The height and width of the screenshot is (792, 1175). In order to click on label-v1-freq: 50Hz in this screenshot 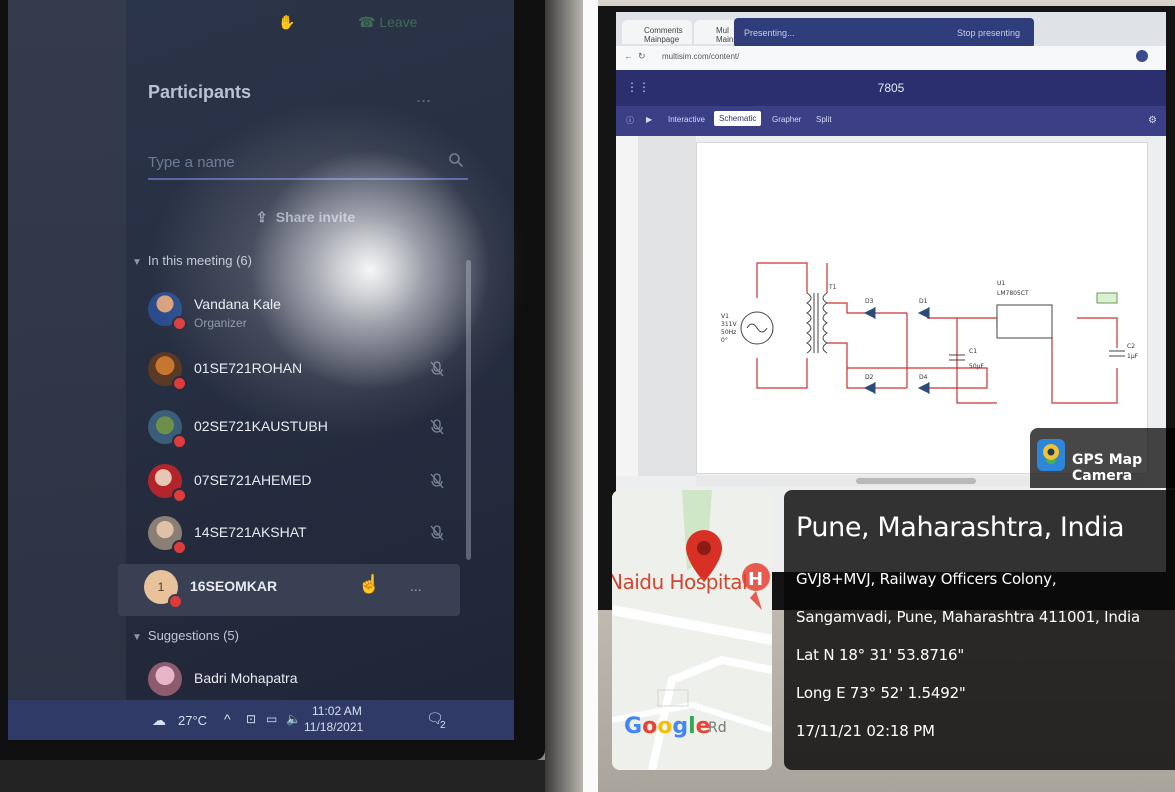, I will do `click(728, 332)`.